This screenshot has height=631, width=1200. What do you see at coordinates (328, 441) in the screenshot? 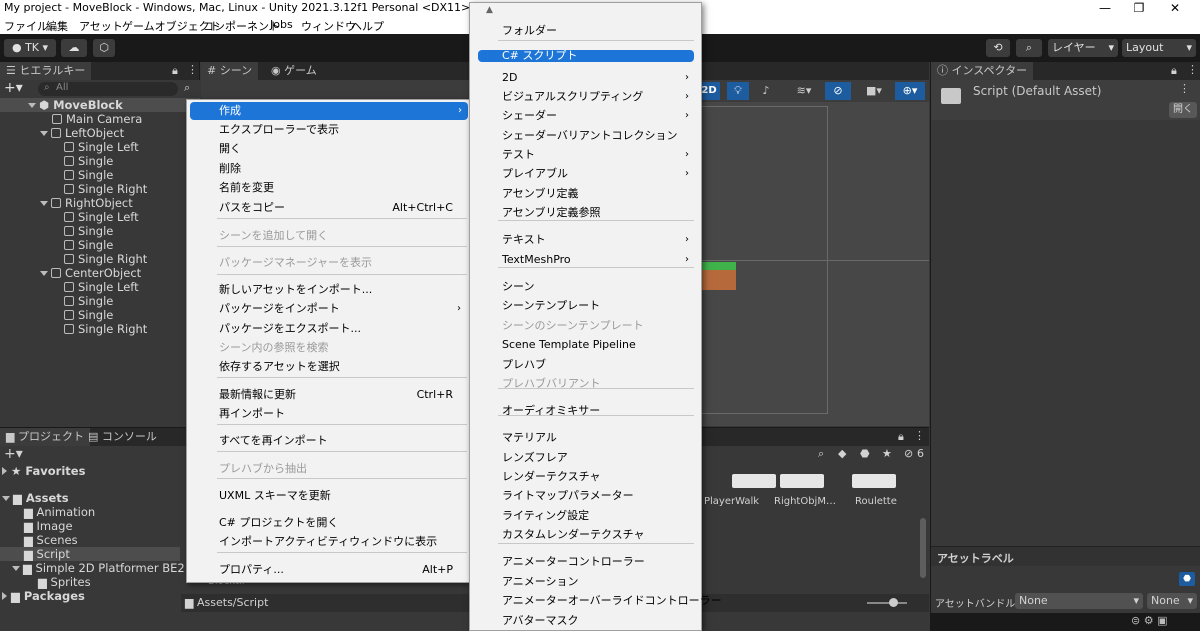
I see `context-menu-item: すべてを再インポート` at bounding box center [328, 441].